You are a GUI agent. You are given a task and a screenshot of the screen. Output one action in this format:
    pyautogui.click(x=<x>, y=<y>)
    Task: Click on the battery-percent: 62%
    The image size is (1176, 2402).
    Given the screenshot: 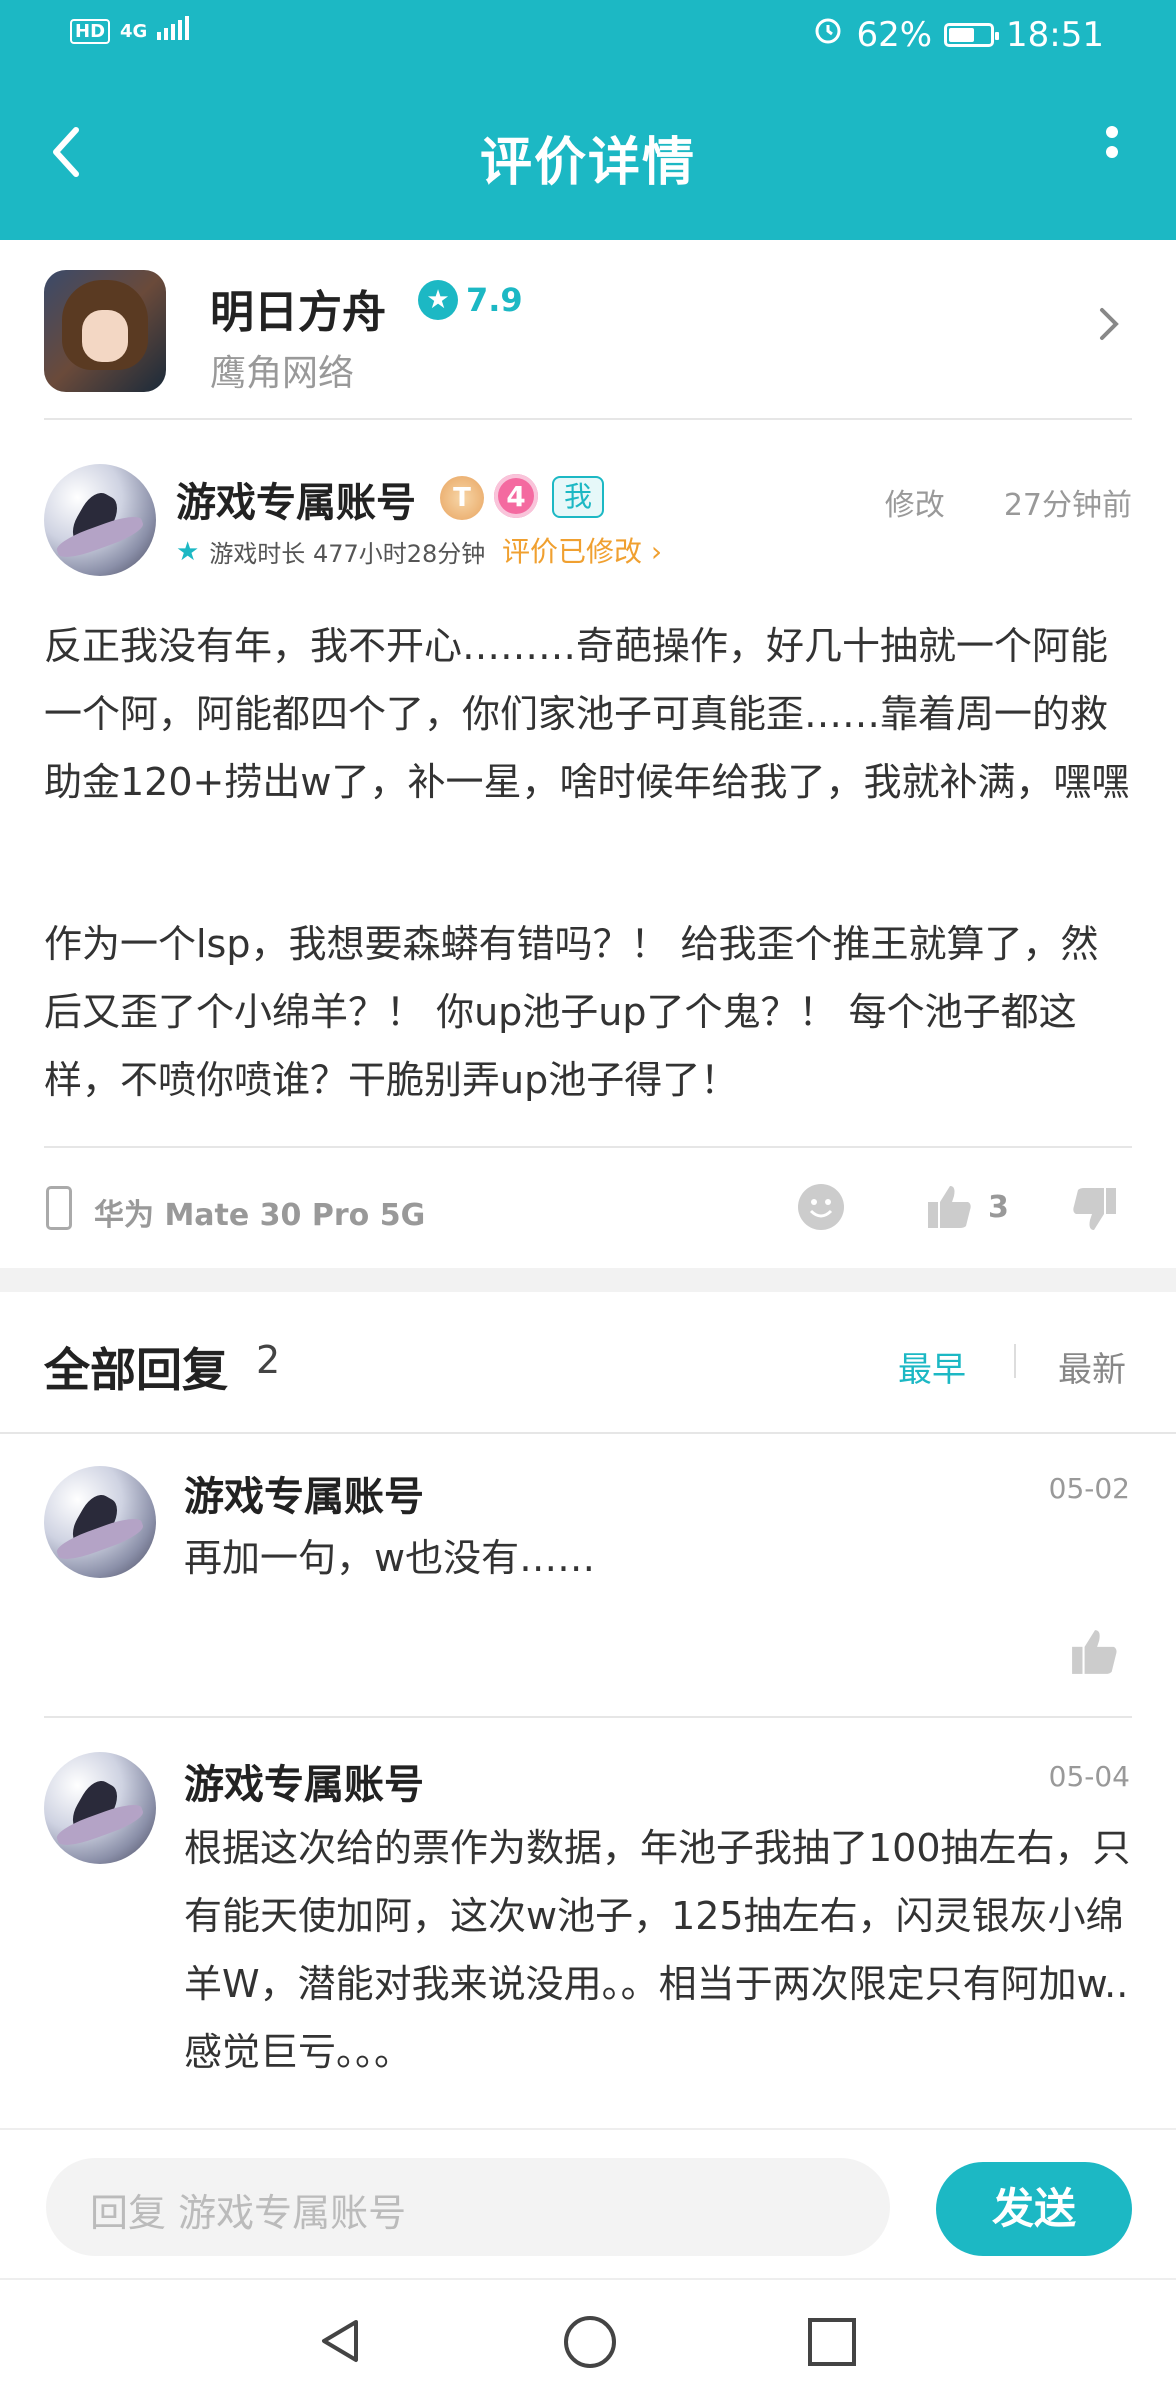 What is the action you would take?
    pyautogui.click(x=894, y=34)
    